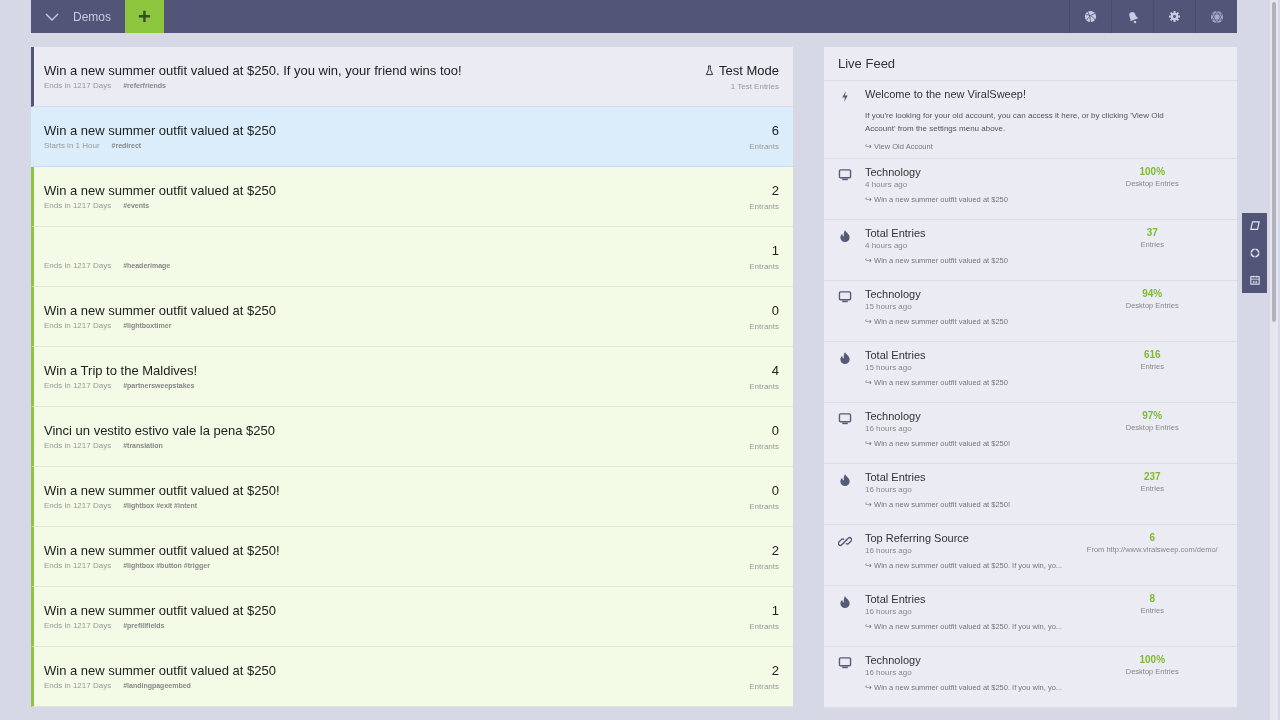  Describe the element at coordinates (1174, 16) in the screenshot. I see `settings-icon` at that location.